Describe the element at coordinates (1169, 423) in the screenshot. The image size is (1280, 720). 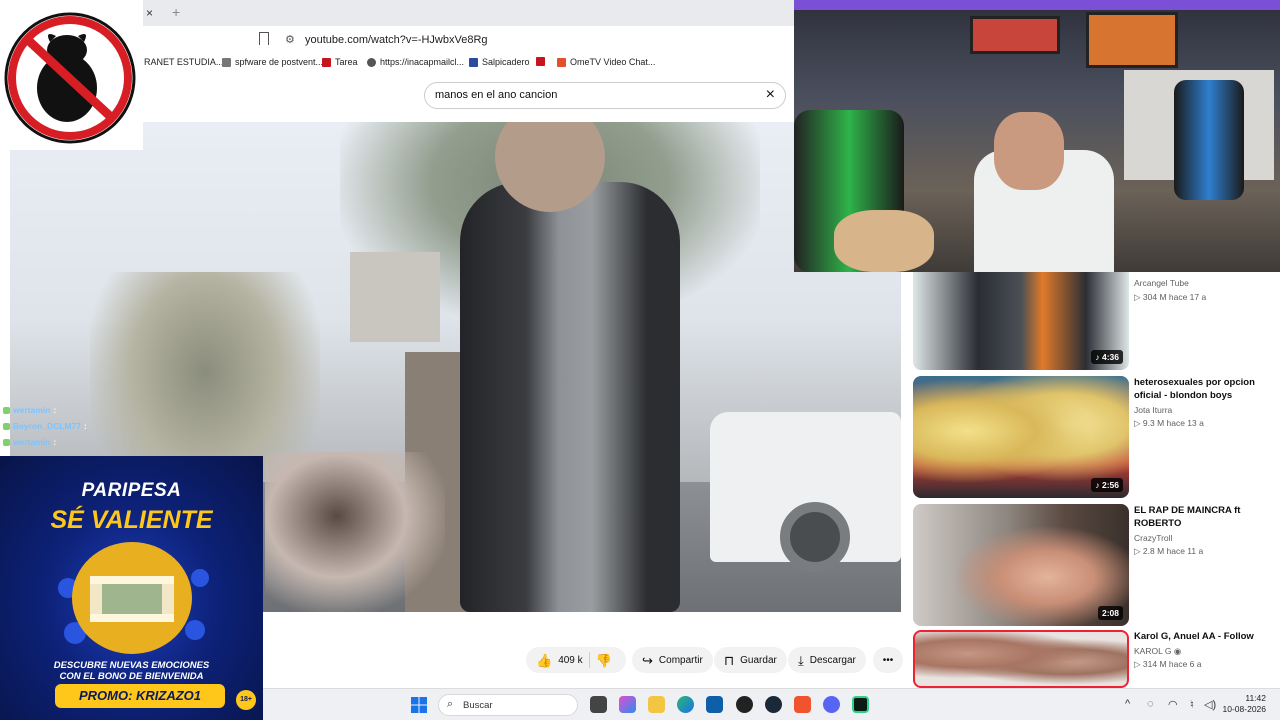
I see `video-meta: ▷ 9.3 M hace 13 a` at that location.